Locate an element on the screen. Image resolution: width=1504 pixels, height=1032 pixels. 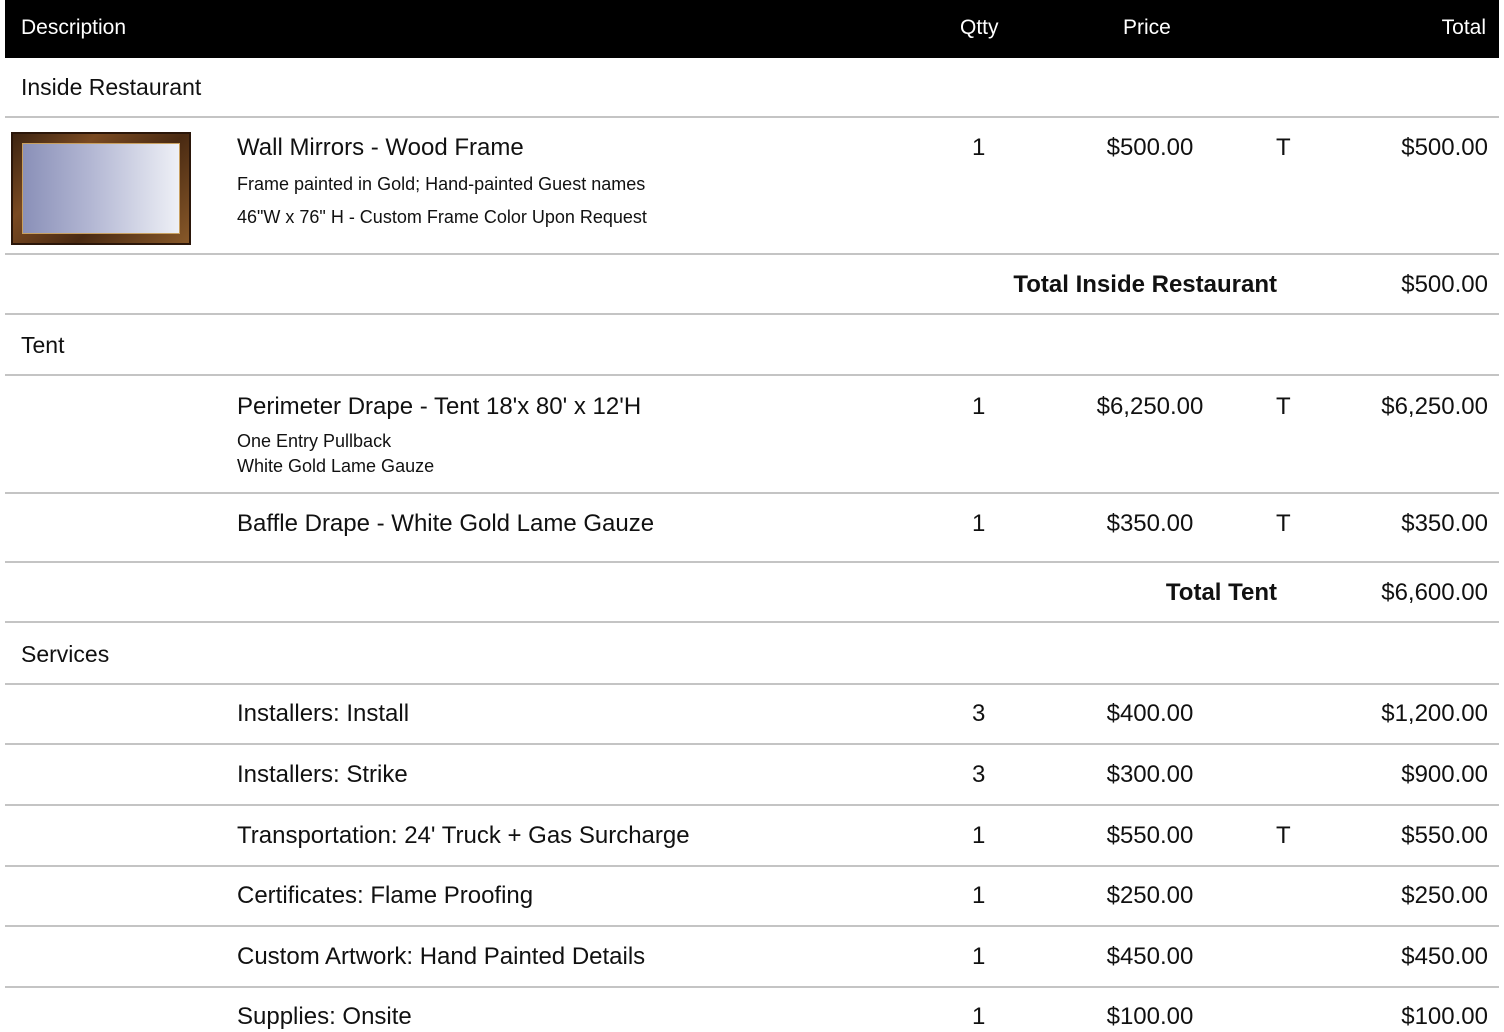
item-total: $550.00 is located at coordinates (1444, 835).